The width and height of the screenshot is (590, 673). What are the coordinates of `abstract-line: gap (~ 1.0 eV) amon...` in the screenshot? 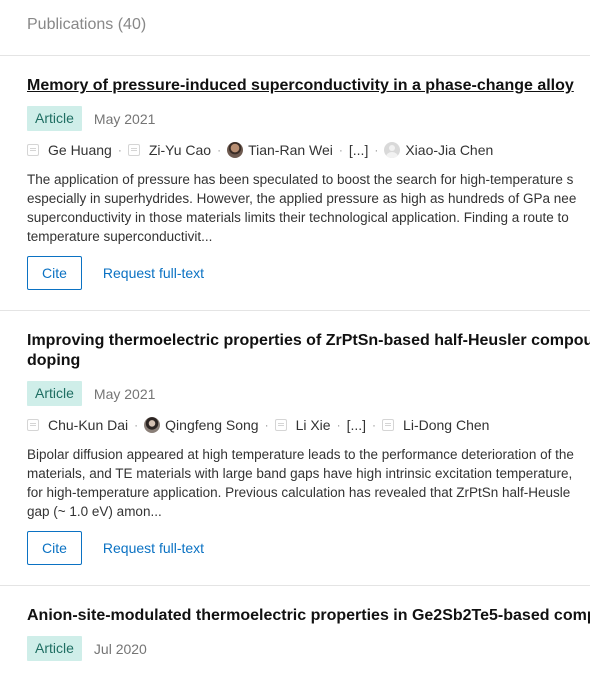 It's located at (94, 511).